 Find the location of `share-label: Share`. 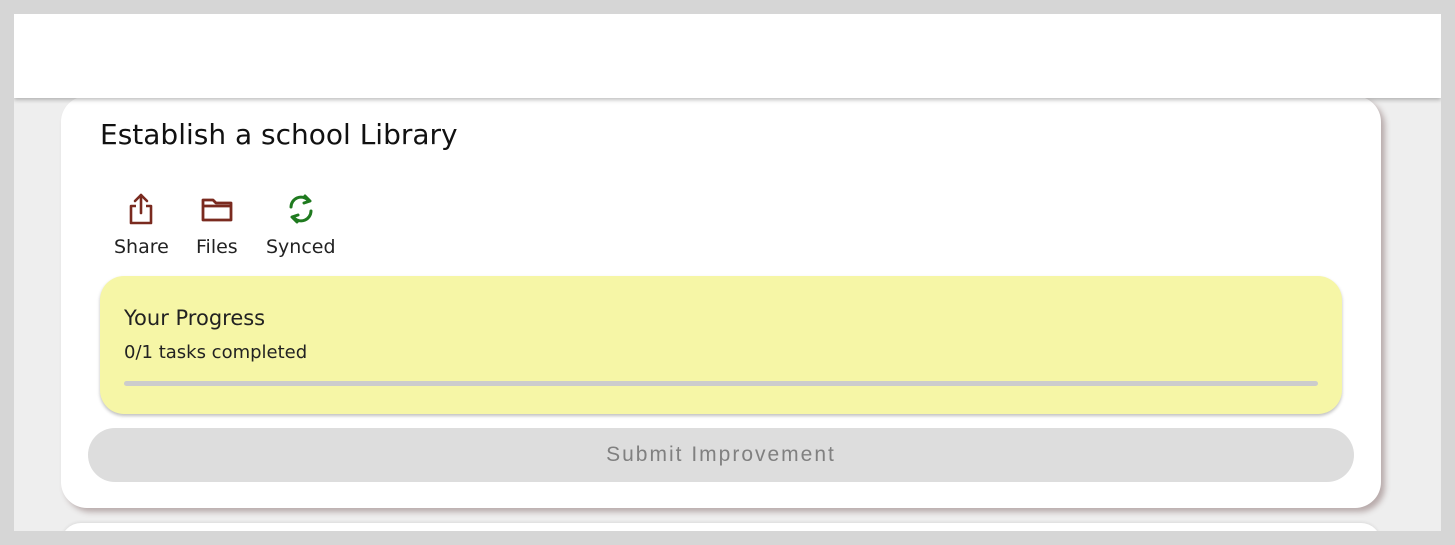

share-label: Share is located at coordinates (141, 247).